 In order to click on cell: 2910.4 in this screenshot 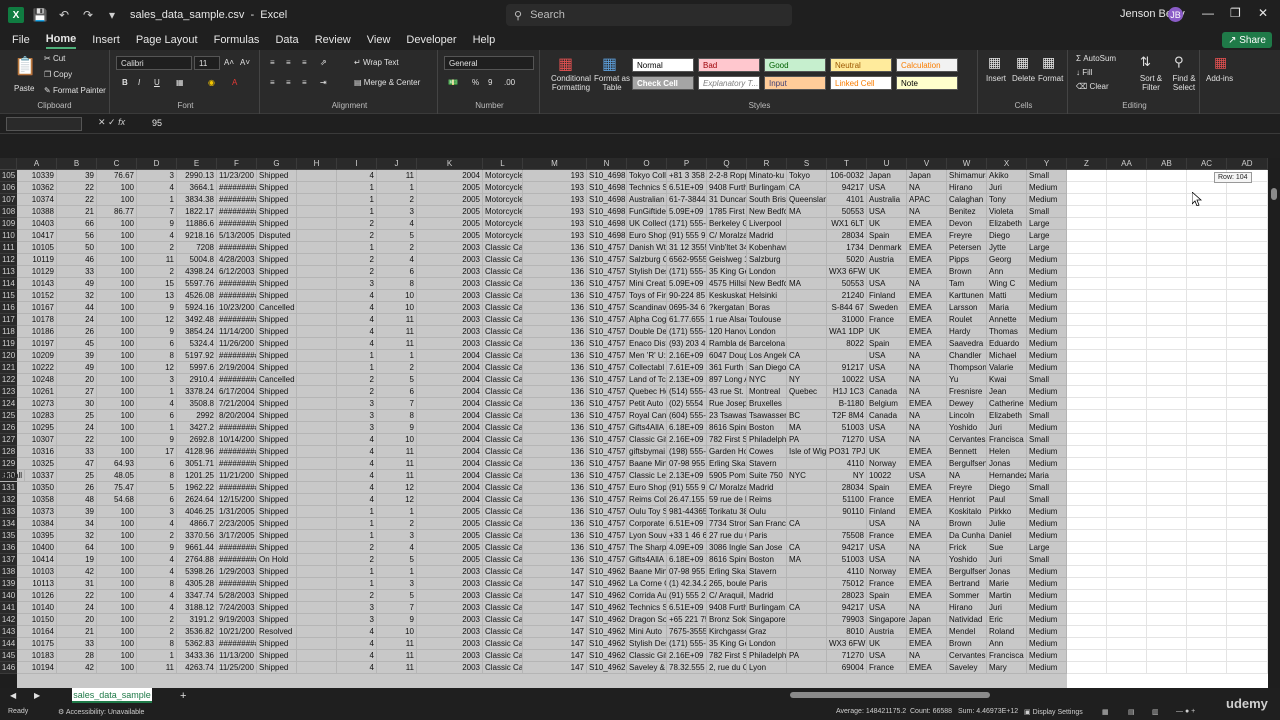, I will do `click(197, 380)`.